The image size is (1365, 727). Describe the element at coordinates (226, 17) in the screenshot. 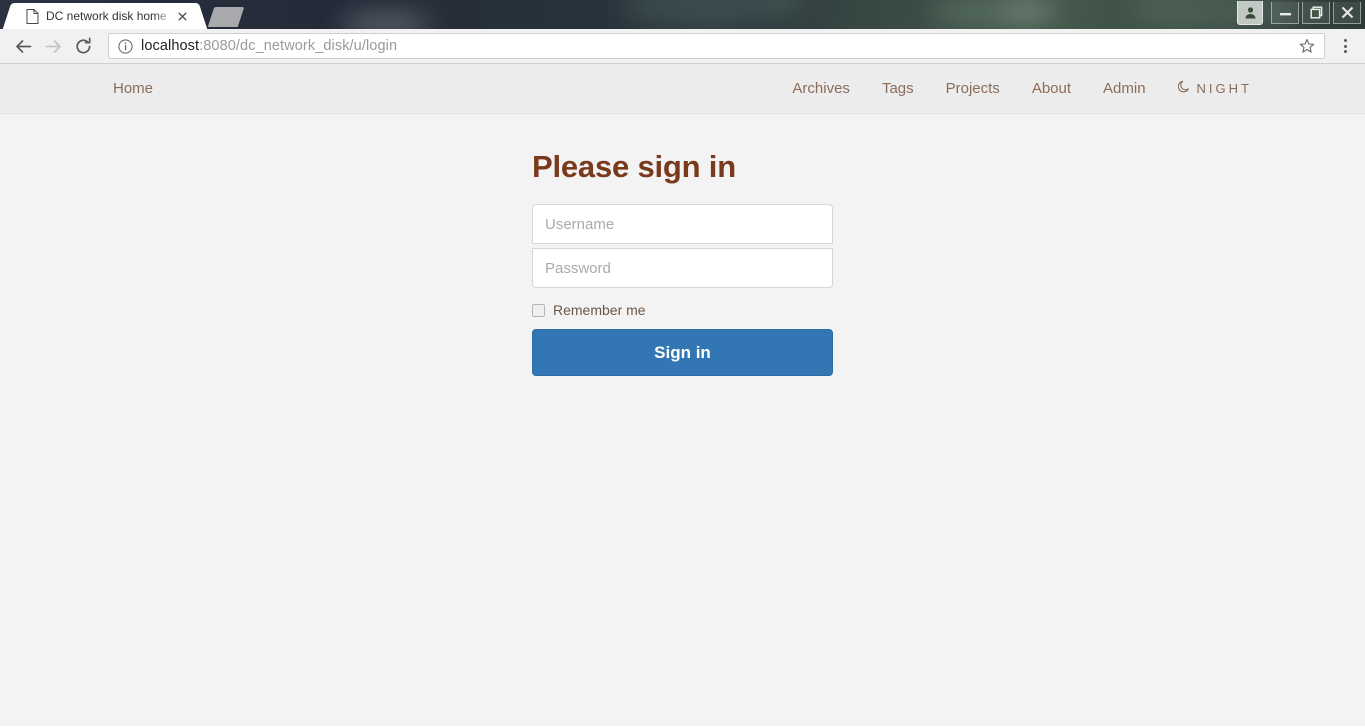

I see `new-tab-icon` at that location.